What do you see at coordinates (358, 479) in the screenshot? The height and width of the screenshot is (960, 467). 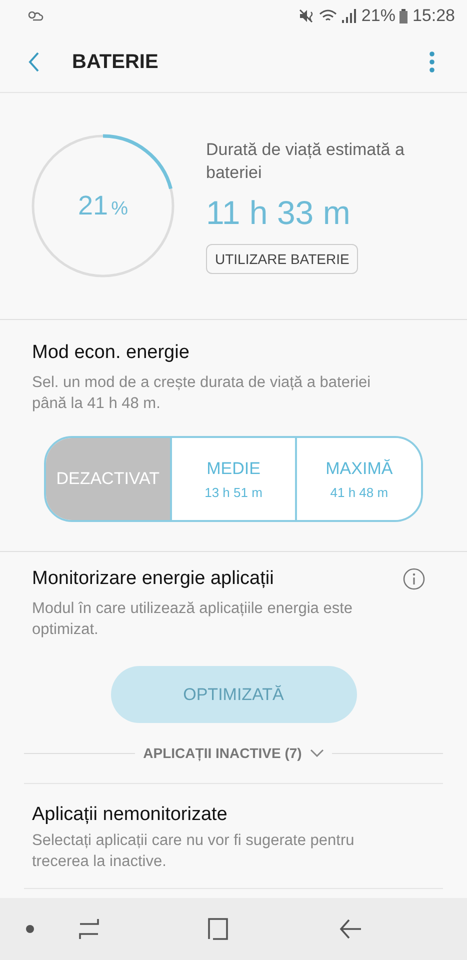 I see `mode-option: MAXIMĂ 41 h 48 m` at bounding box center [358, 479].